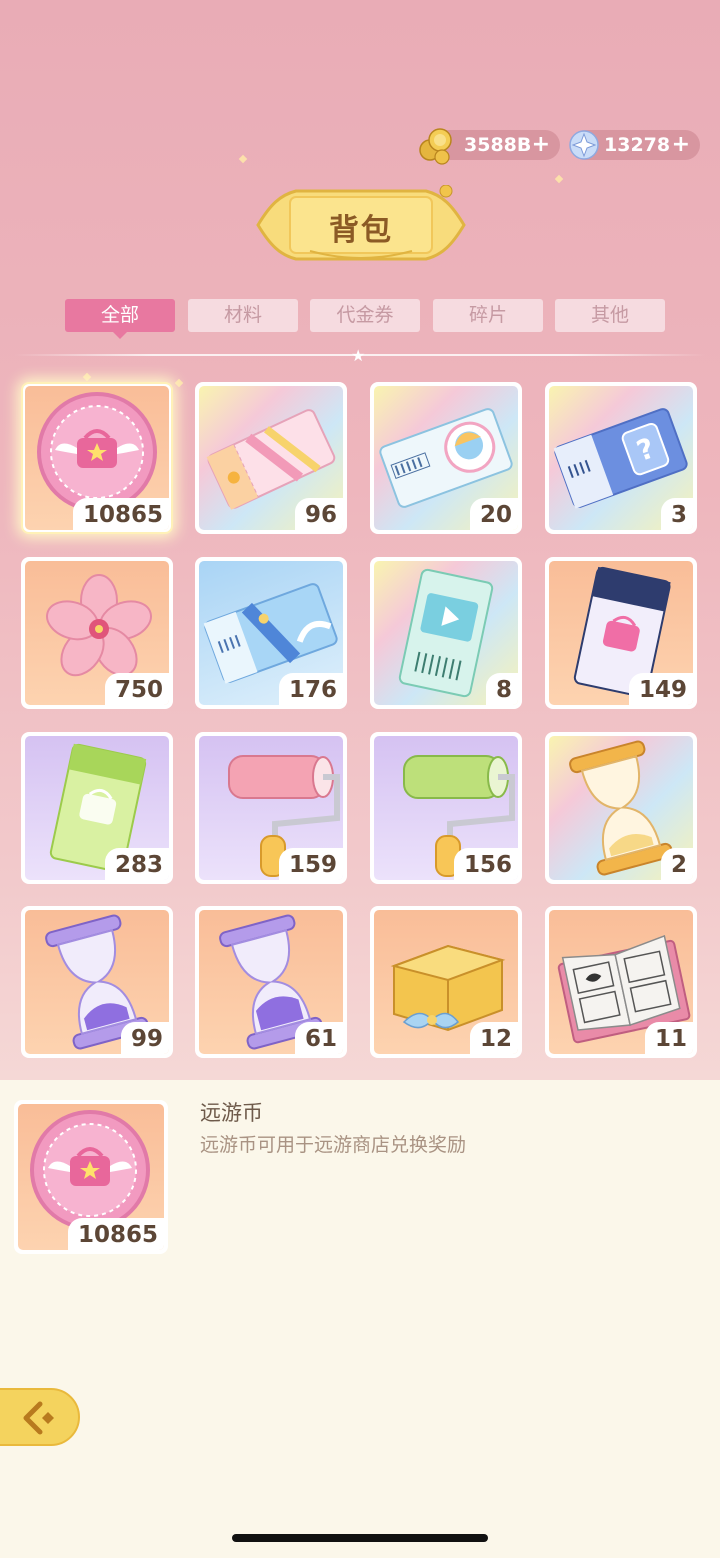 The image size is (720, 1558). I want to click on item-count: 11, so click(668, 1038).